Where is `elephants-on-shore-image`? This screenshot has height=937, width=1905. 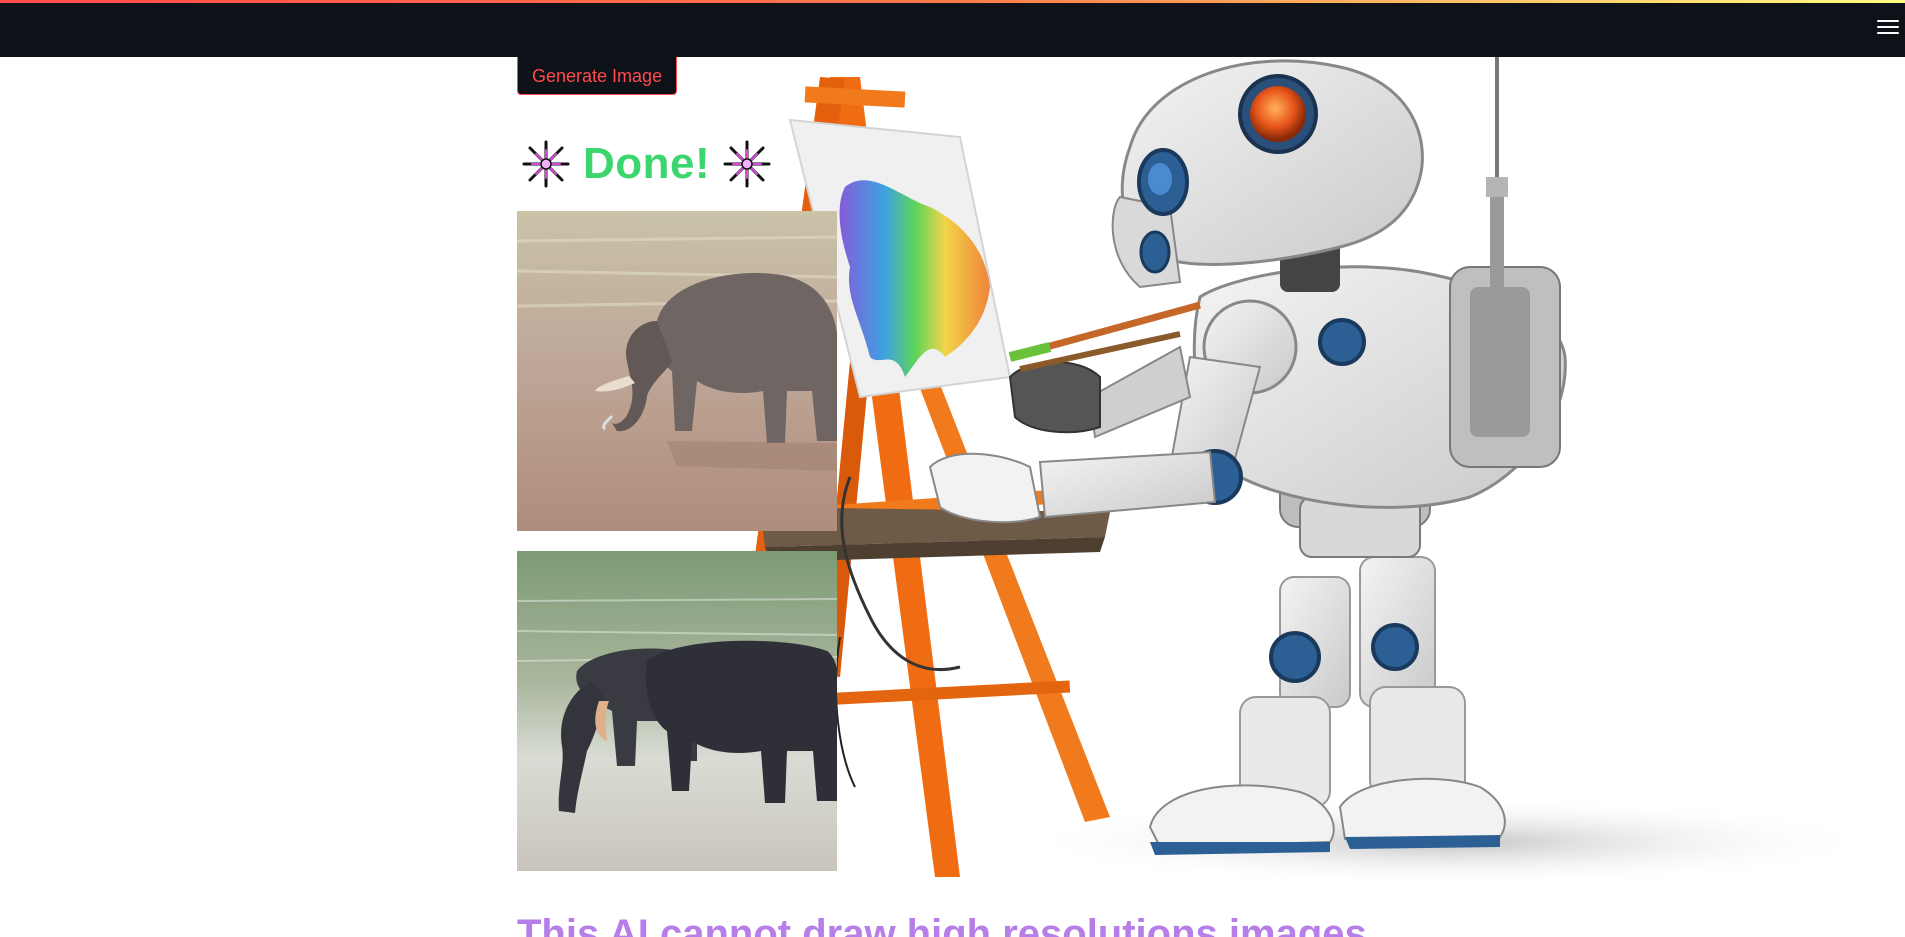
elephants-on-shore-image is located at coordinates (677, 711).